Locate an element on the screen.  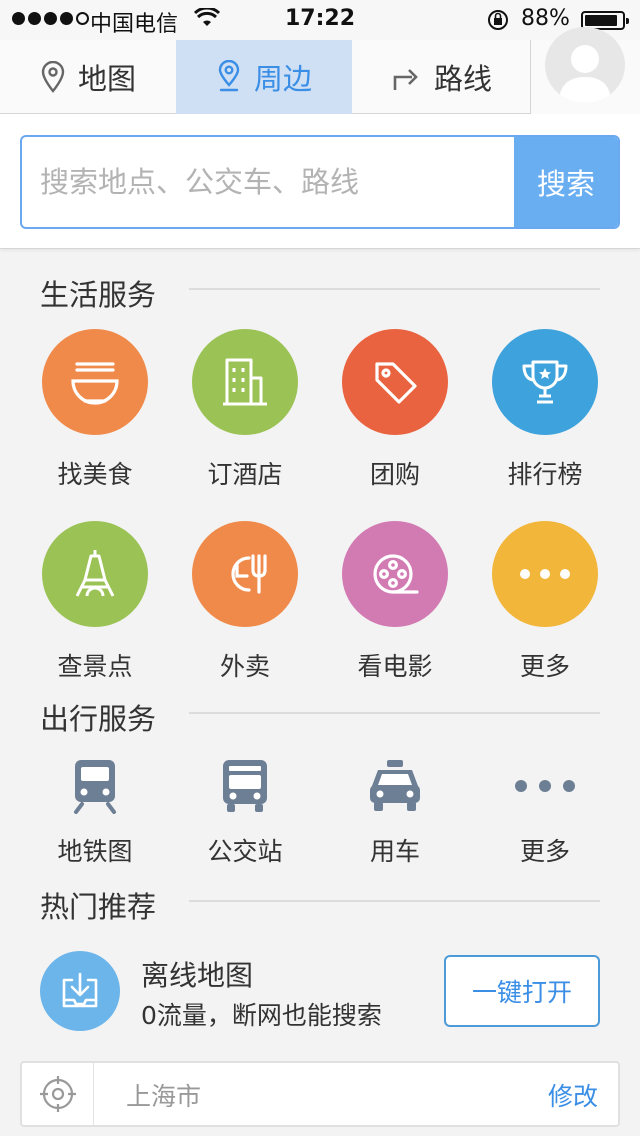
hotel-building-icon is located at coordinates (245, 382).